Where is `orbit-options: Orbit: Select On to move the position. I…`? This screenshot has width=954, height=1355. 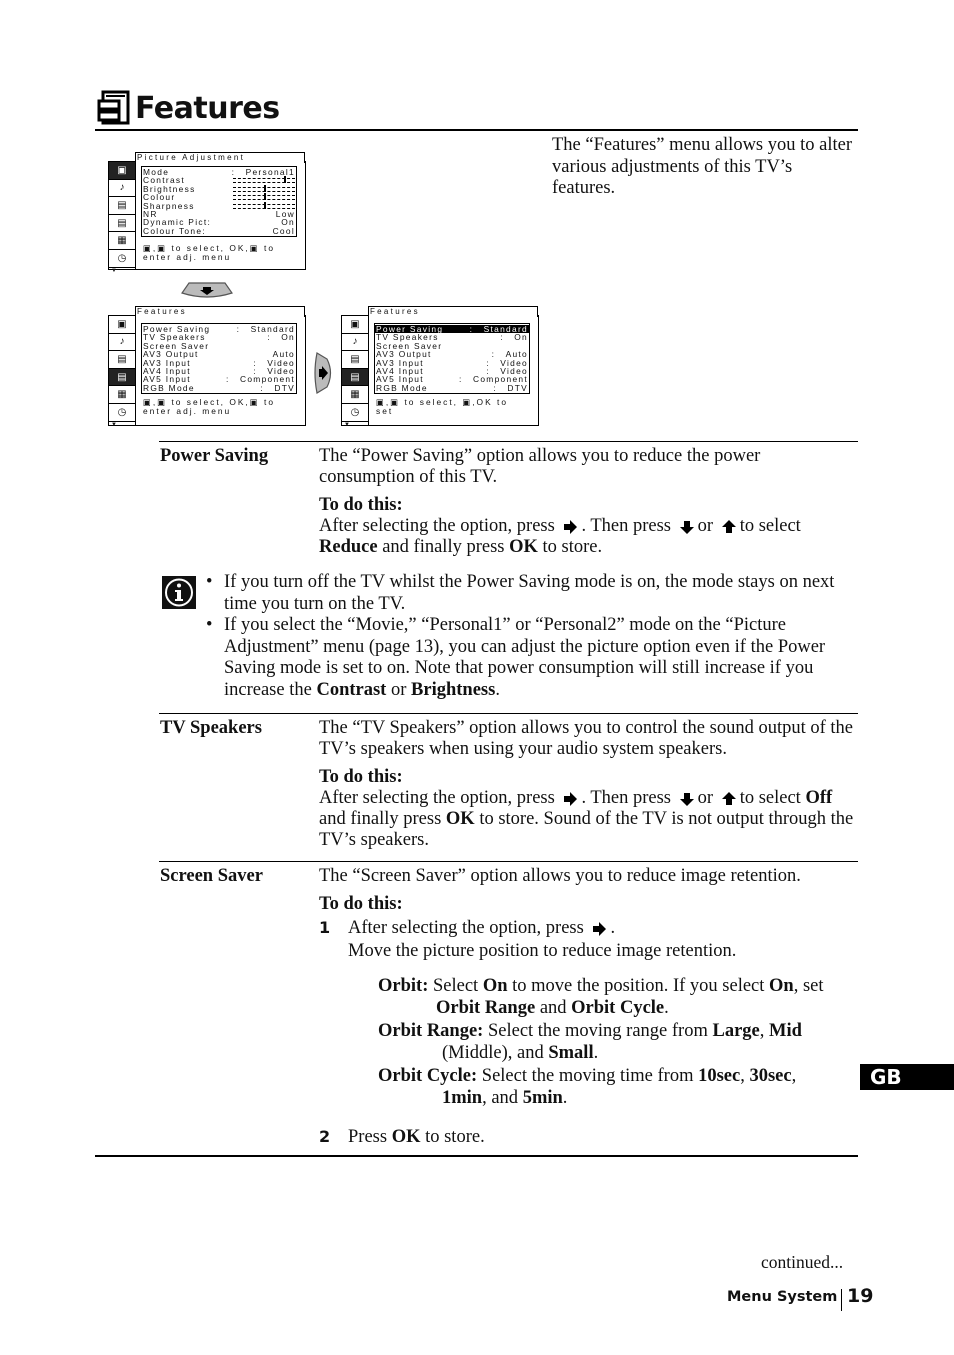
orbit-options: Orbit: Select On to move the position. I… is located at coordinates (618, 1042).